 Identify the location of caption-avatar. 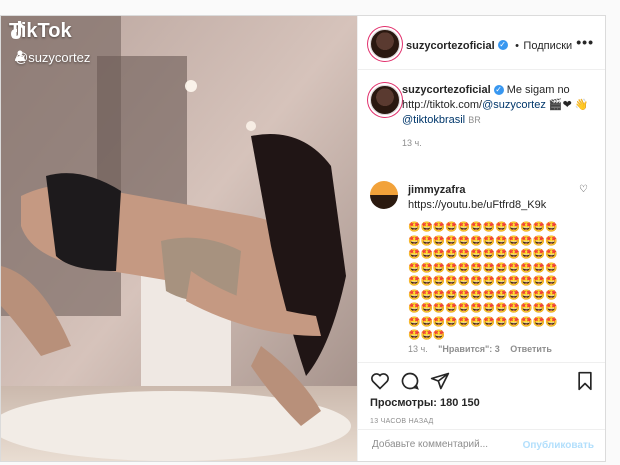
(385, 100).